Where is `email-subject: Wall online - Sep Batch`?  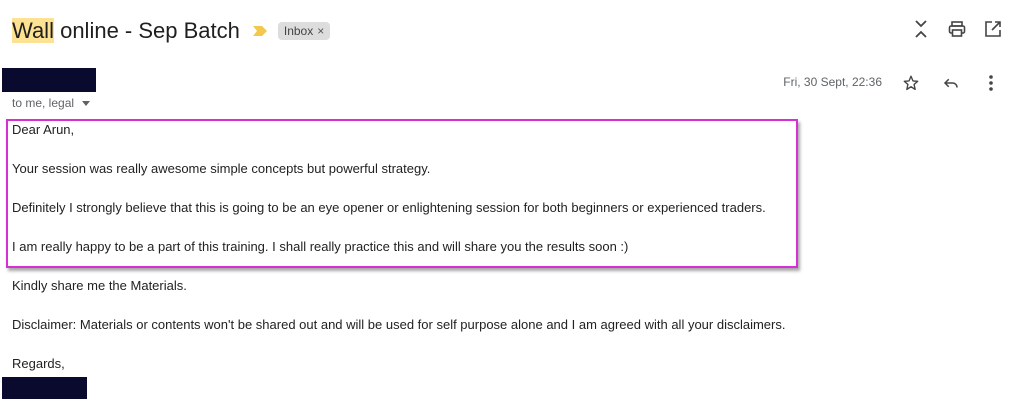 email-subject: Wall online - Sep Batch is located at coordinates (126, 31).